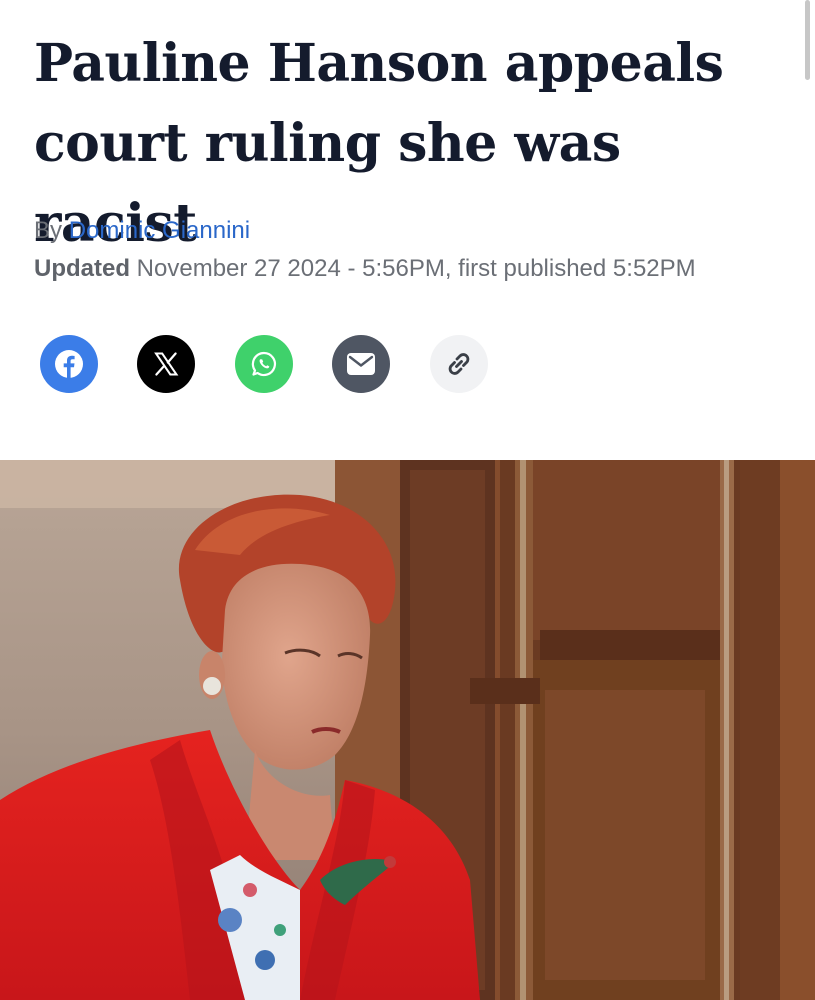 The height and width of the screenshot is (1000, 815). I want to click on share-bar, so click(270, 364).